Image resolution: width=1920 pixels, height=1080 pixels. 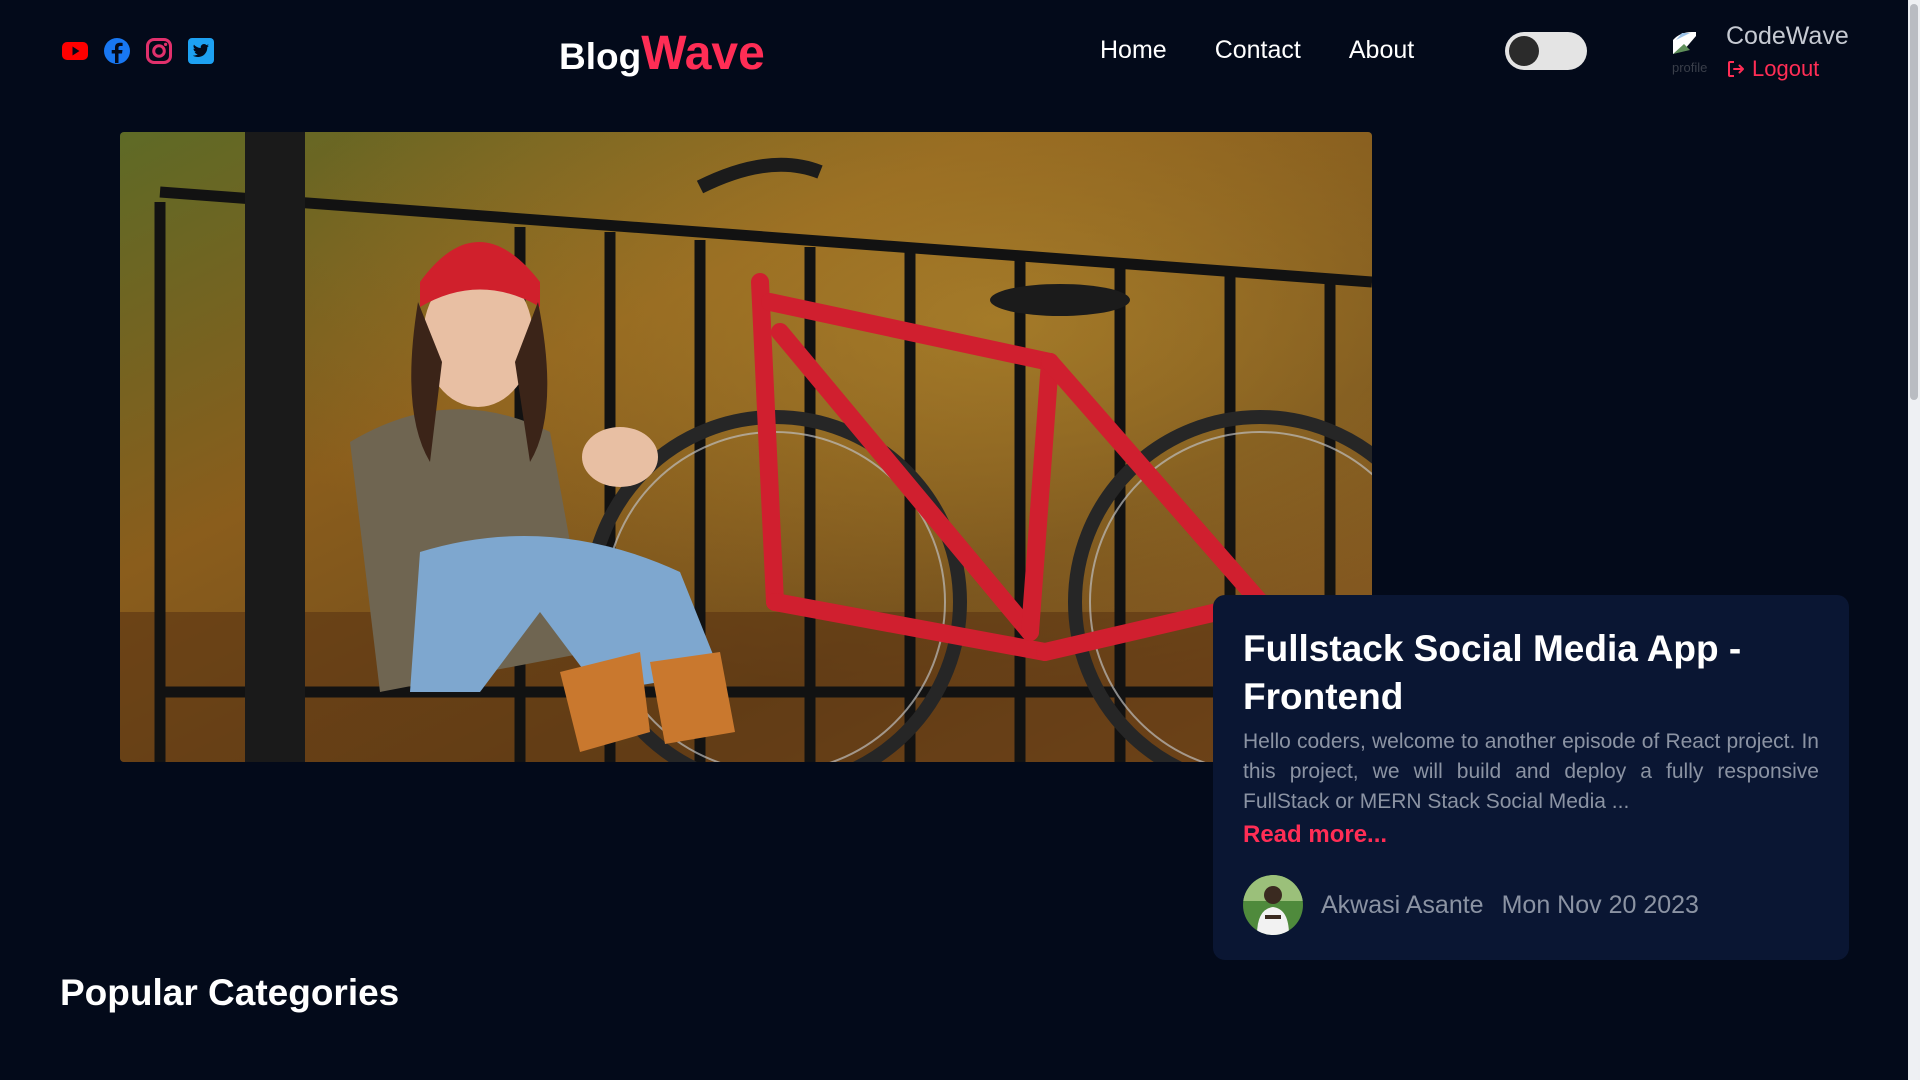 I want to click on logout-icon, so click(x=1736, y=69).